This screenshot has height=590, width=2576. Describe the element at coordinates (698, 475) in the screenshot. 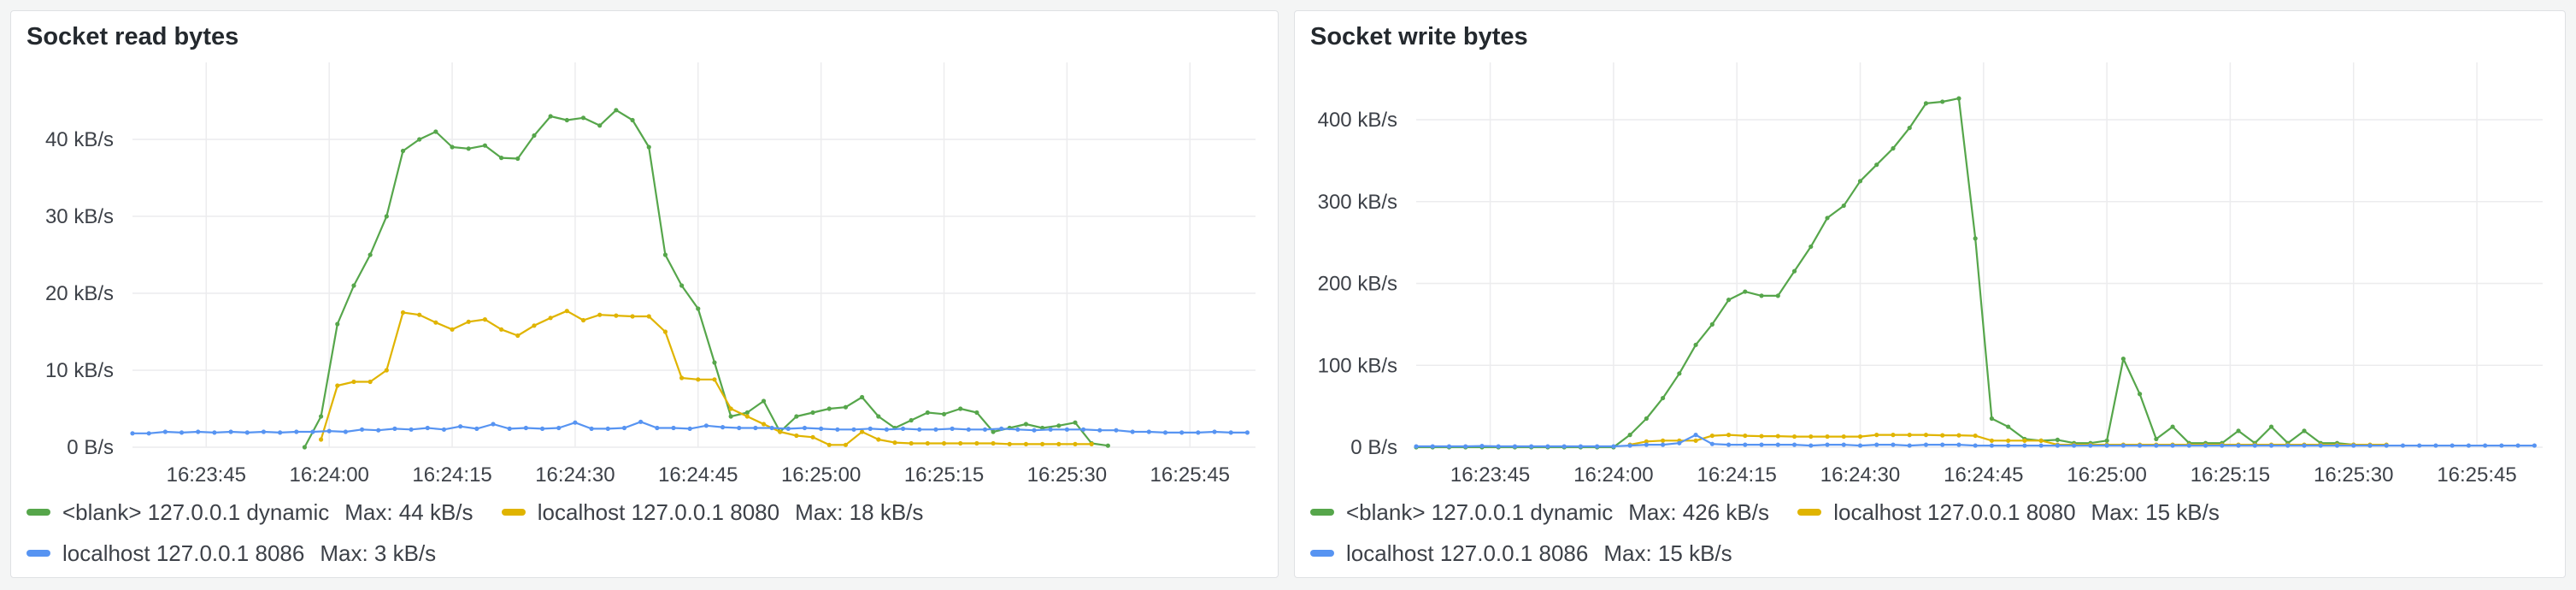

I see `x-tick-label: 16:24:45` at that location.